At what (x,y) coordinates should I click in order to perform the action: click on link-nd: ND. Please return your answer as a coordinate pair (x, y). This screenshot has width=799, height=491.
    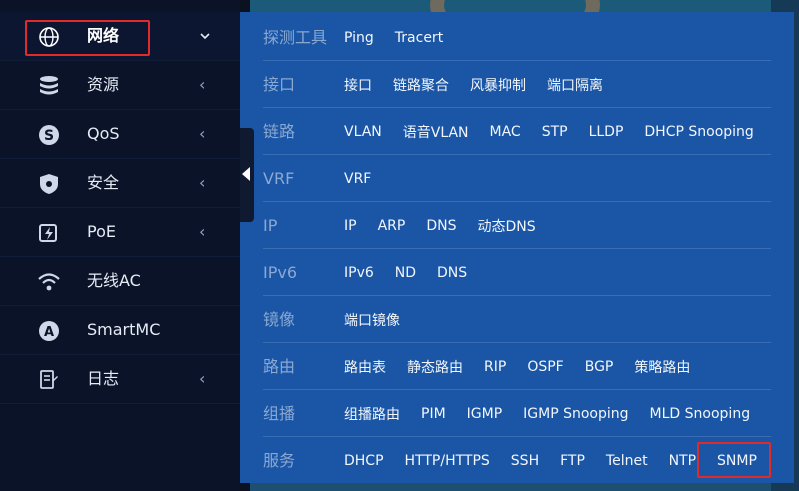
    Looking at the image, I should click on (405, 273).